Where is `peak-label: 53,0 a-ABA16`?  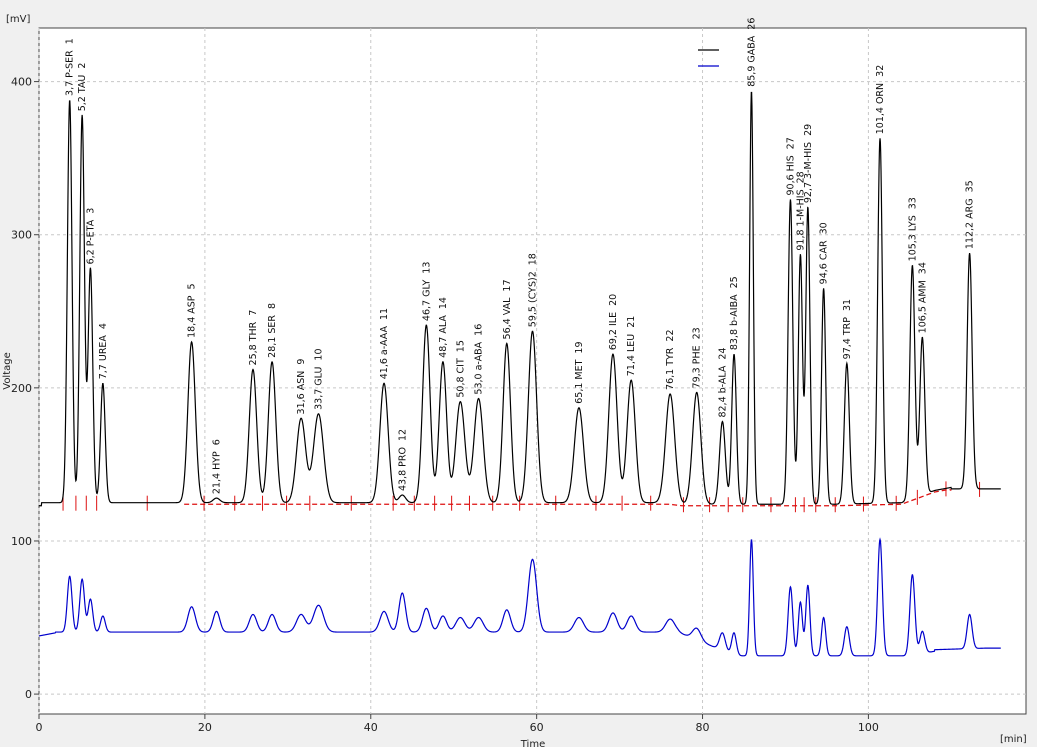 peak-label: 53,0 a-ABA16 is located at coordinates (479, 359).